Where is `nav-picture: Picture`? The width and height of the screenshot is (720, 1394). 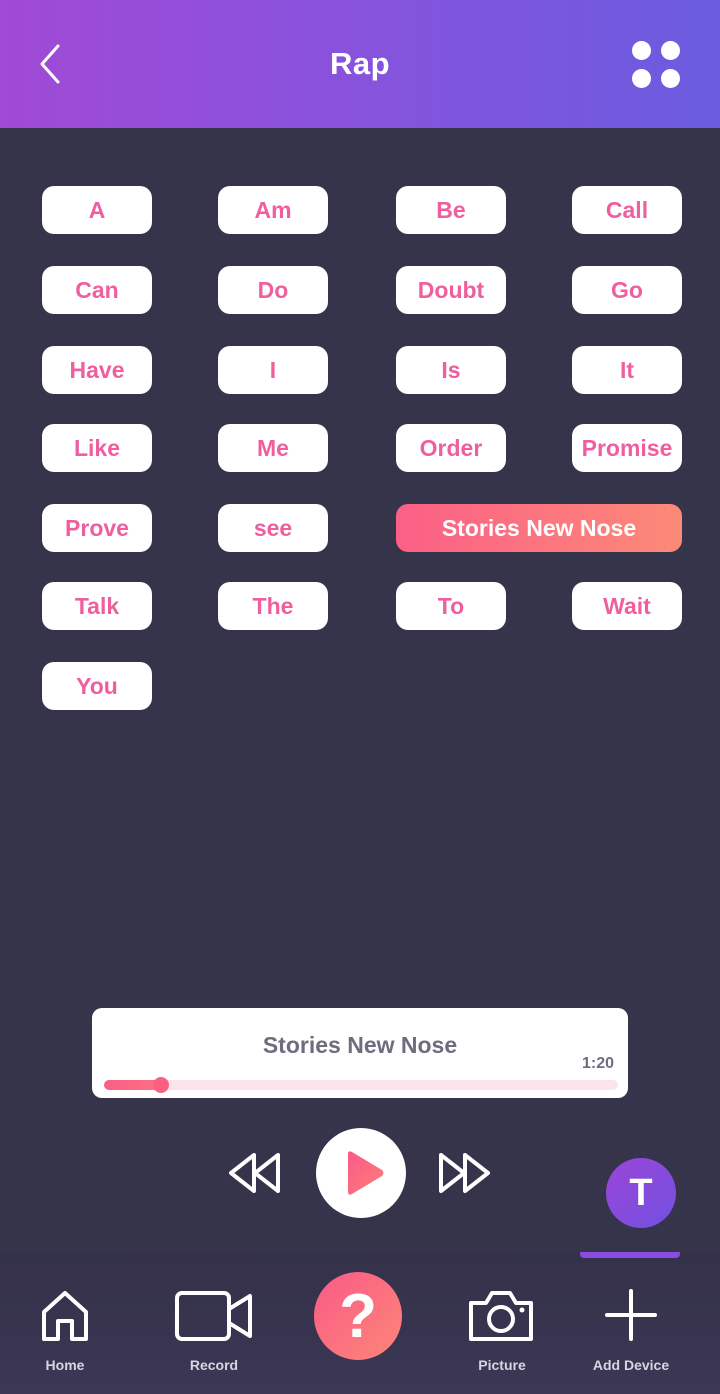
nav-picture: Picture is located at coordinates (502, 1323).